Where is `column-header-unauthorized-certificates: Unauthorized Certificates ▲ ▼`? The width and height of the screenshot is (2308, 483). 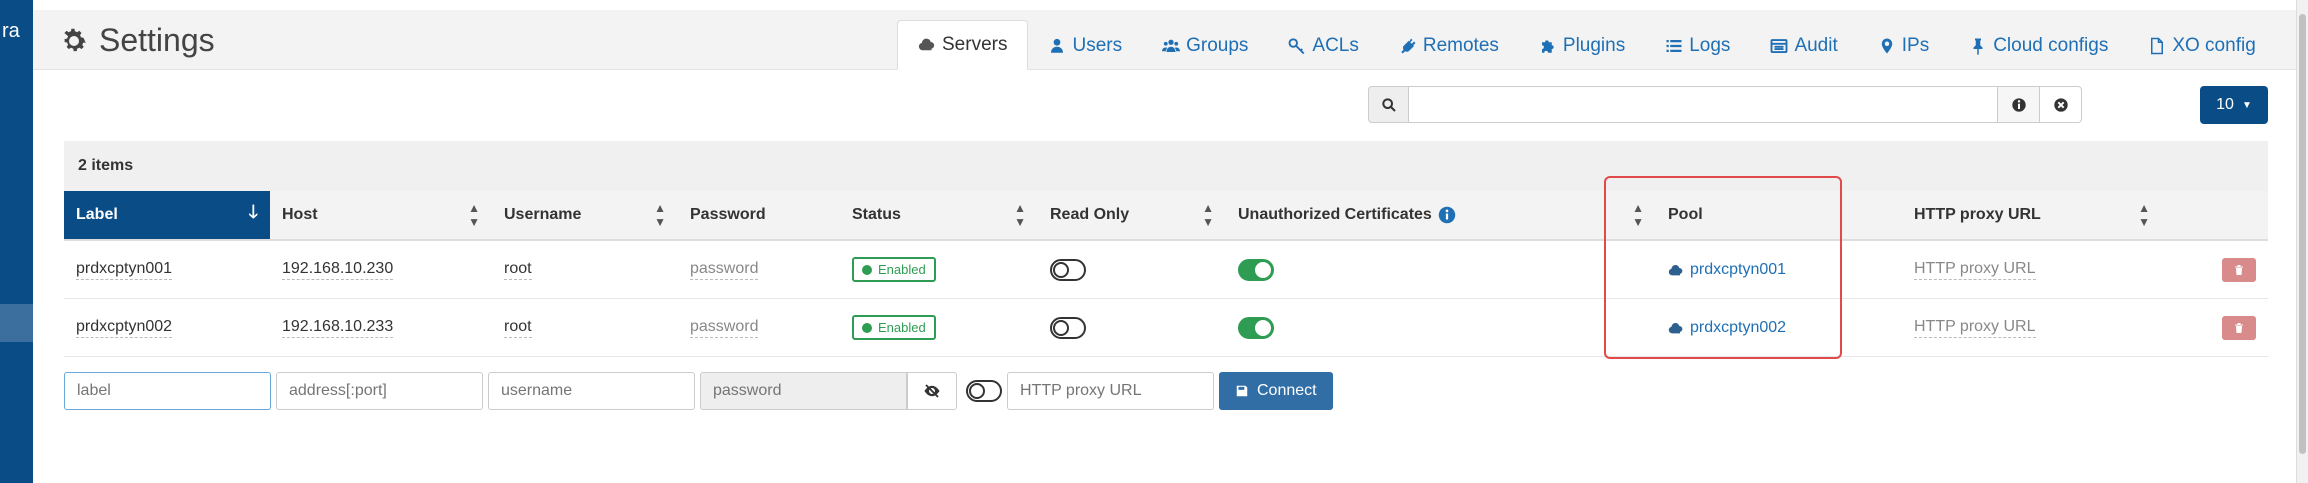
column-header-unauthorized-certificates: Unauthorized Certificates ▲ ▼ is located at coordinates (1441, 215).